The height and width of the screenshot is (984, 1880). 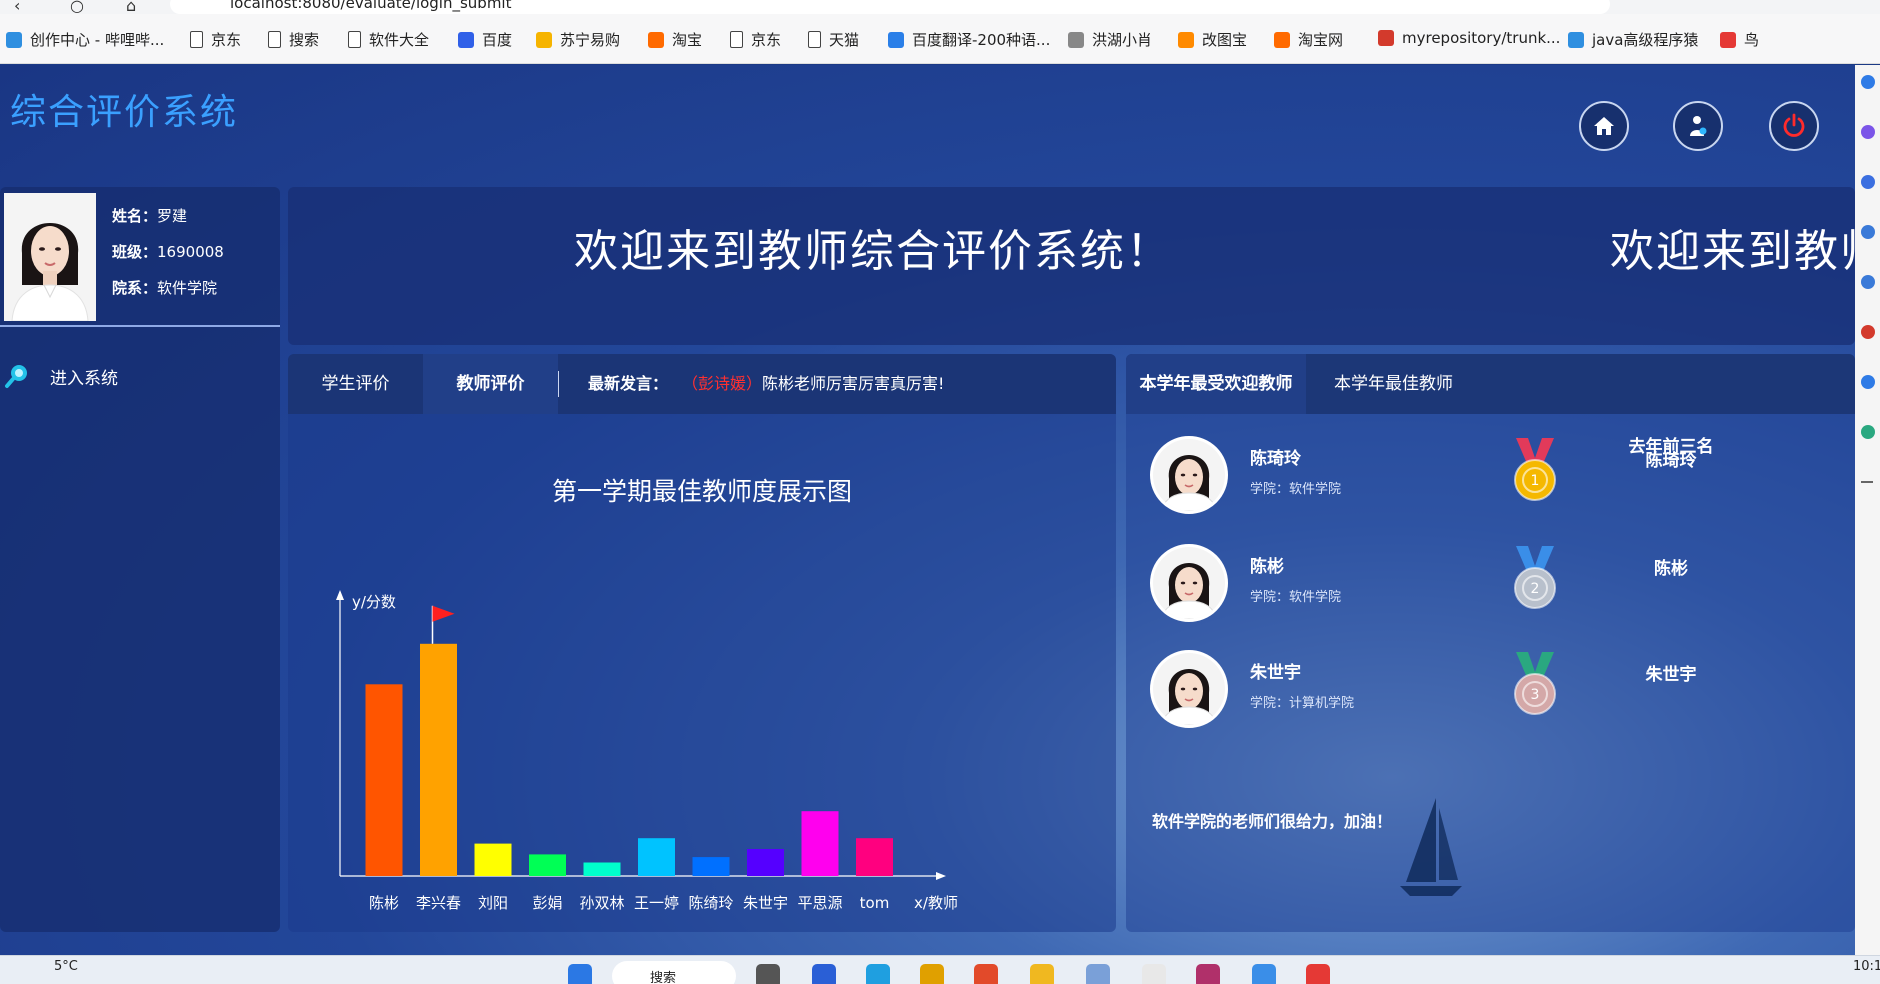 What do you see at coordinates (1500, 476) in the screenshot?
I see `teacher-row: 陈琦玲 学院：软件学院 1 陈琦玲` at bounding box center [1500, 476].